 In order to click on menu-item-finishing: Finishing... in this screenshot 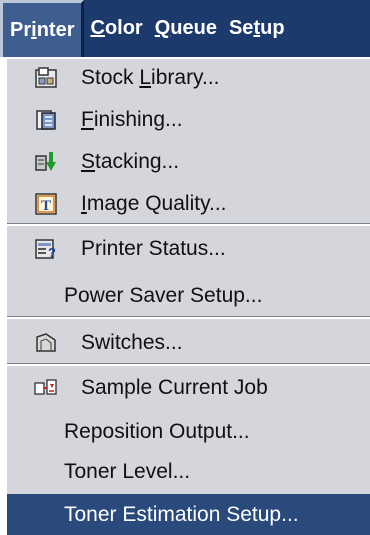, I will do `click(188, 119)`.